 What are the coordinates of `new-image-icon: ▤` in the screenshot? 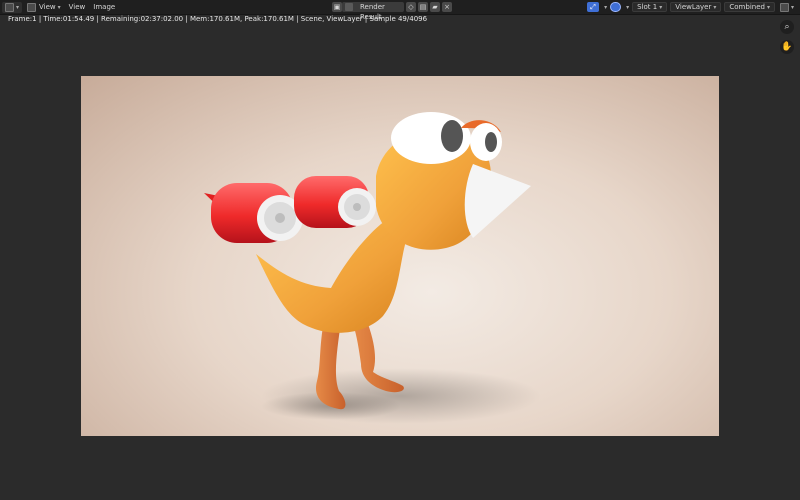 It's located at (423, 7).